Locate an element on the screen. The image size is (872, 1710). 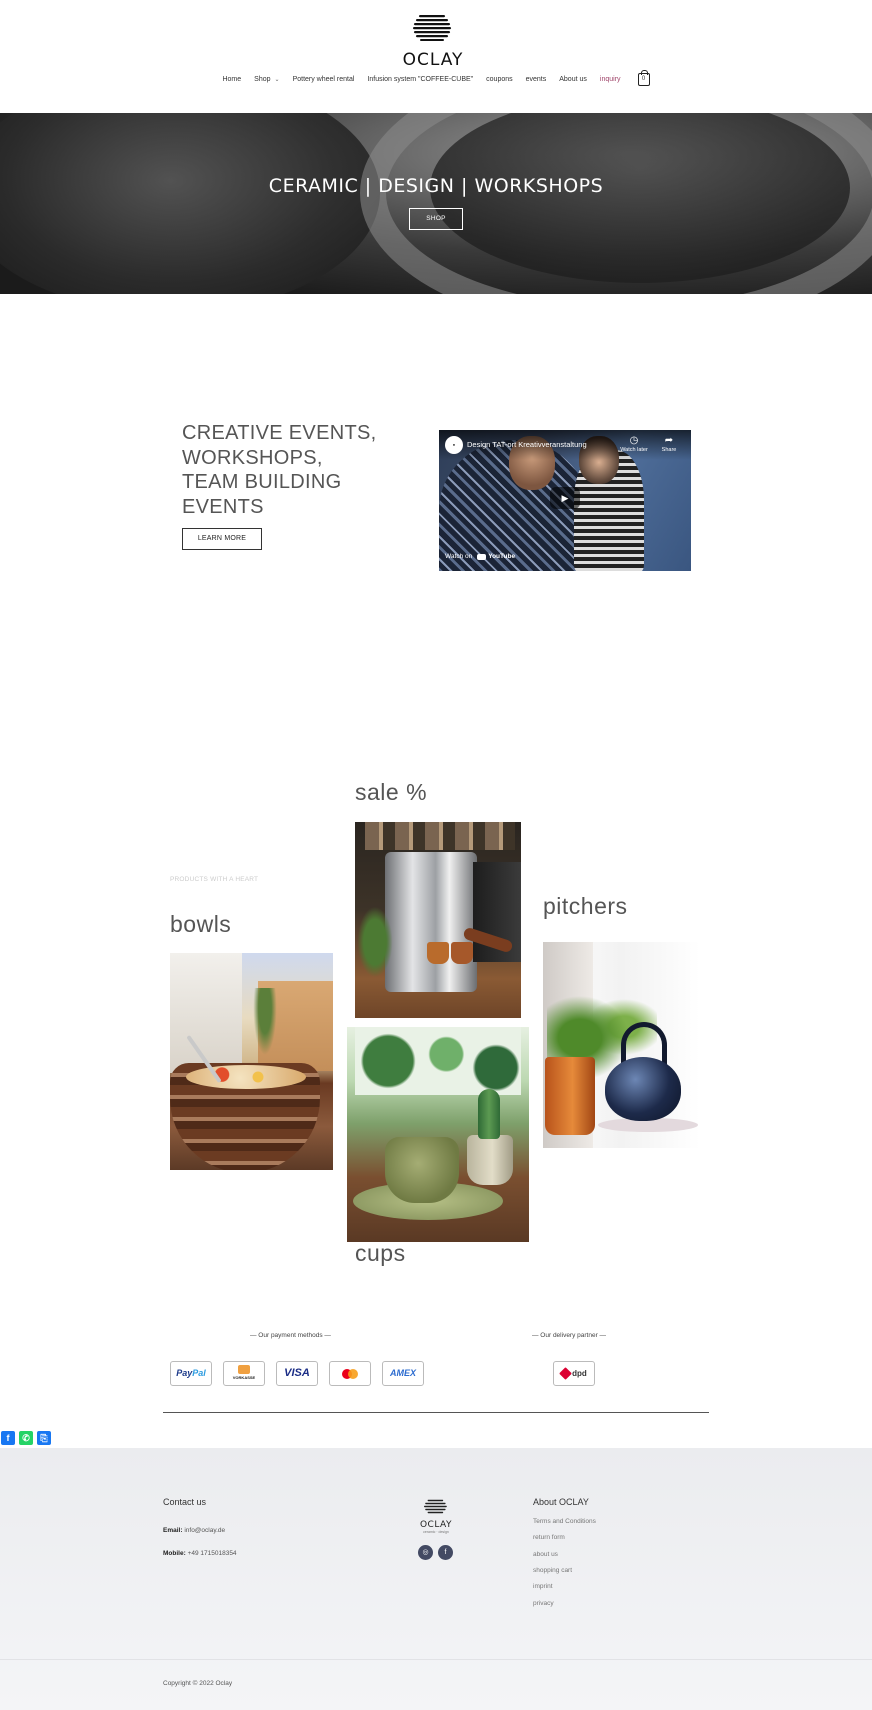
cart-icon: 0 is located at coordinates (643, 78).